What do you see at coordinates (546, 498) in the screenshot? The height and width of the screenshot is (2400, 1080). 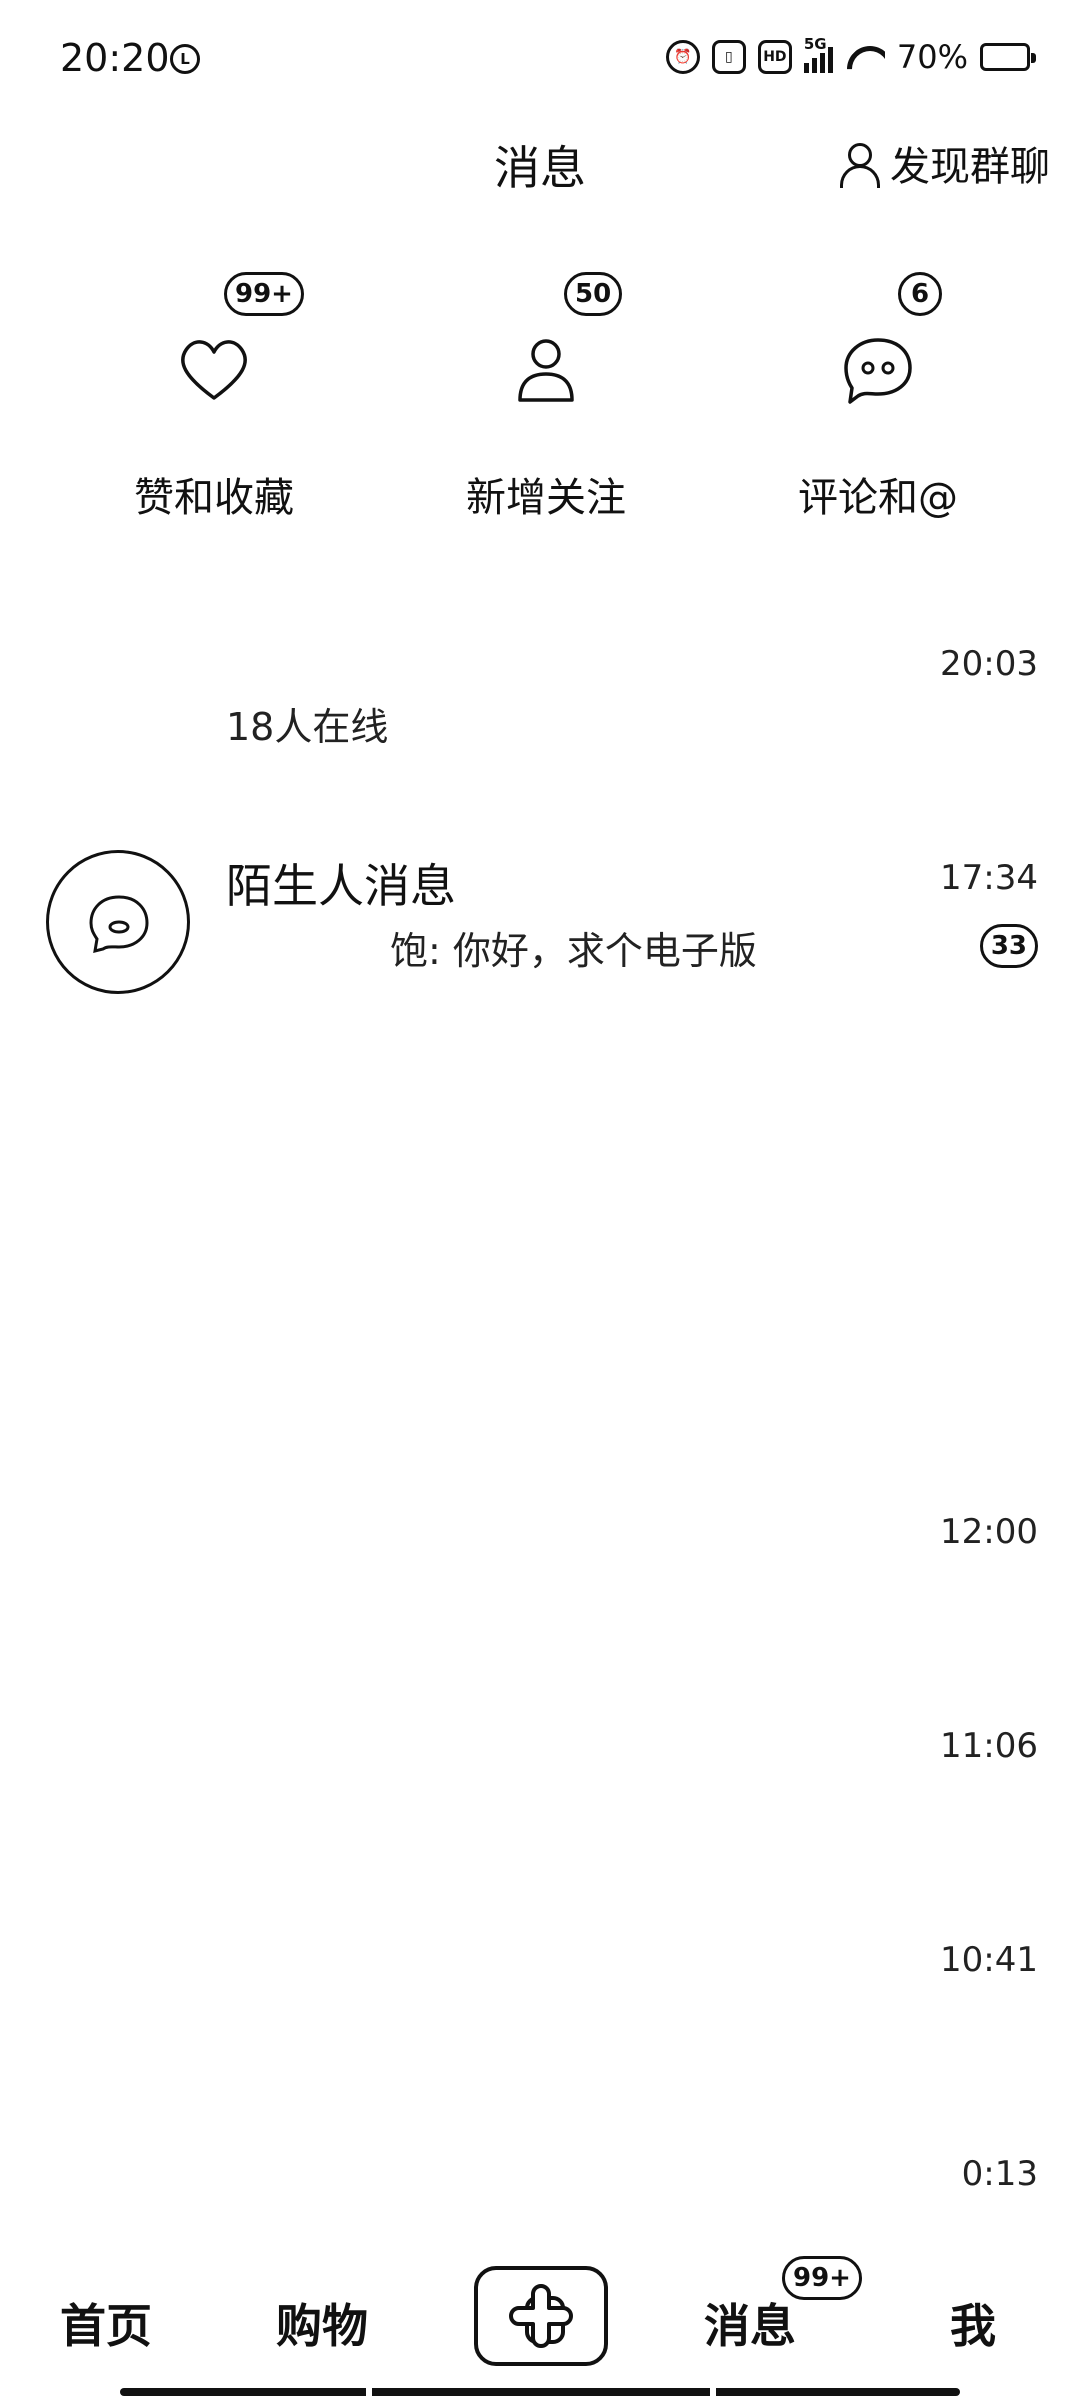 I see `new-followers-label: 新增关注` at bounding box center [546, 498].